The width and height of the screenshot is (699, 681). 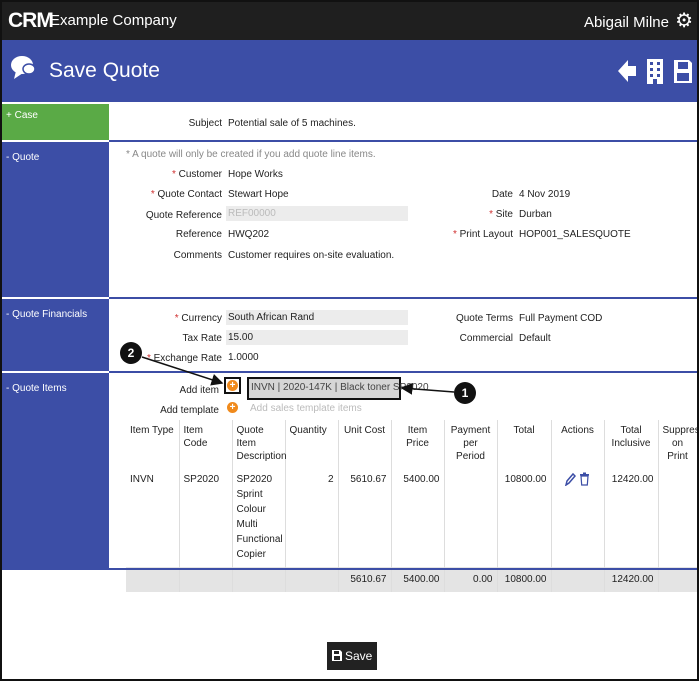 I want to click on save-disk-icon, so click(x=336, y=655).